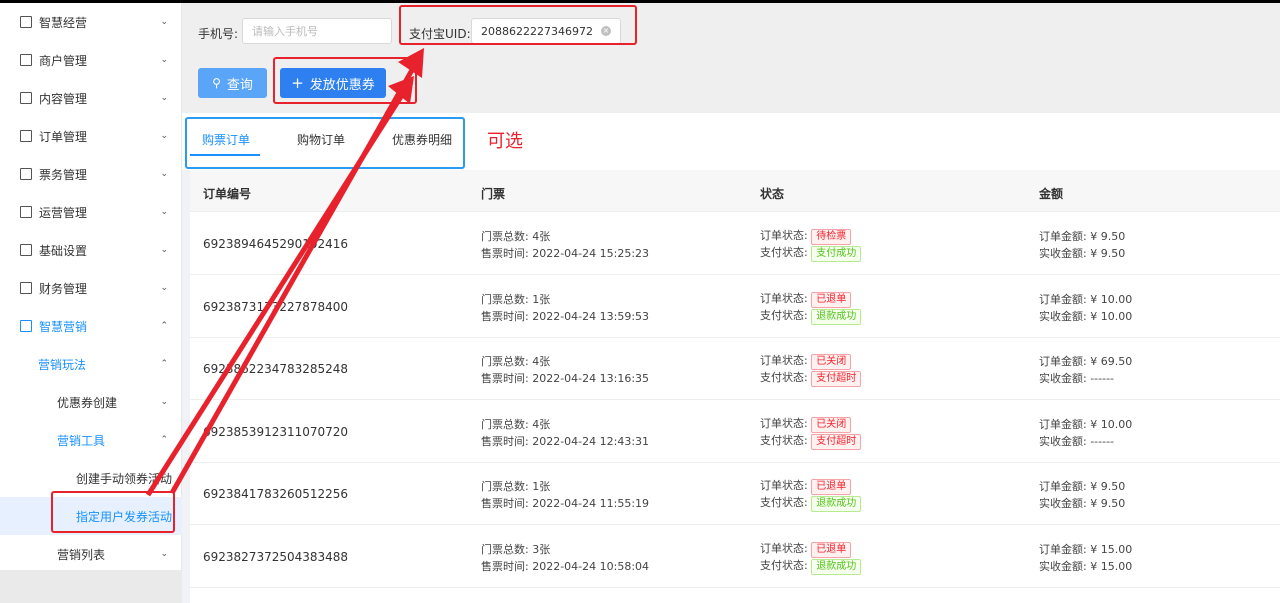 Image resolution: width=1280 pixels, height=603 pixels. Describe the element at coordinates (91, 326) in the screenshot. I see `sidebar-item-smart-marketing: 智慧营销 ⌃` at that location.